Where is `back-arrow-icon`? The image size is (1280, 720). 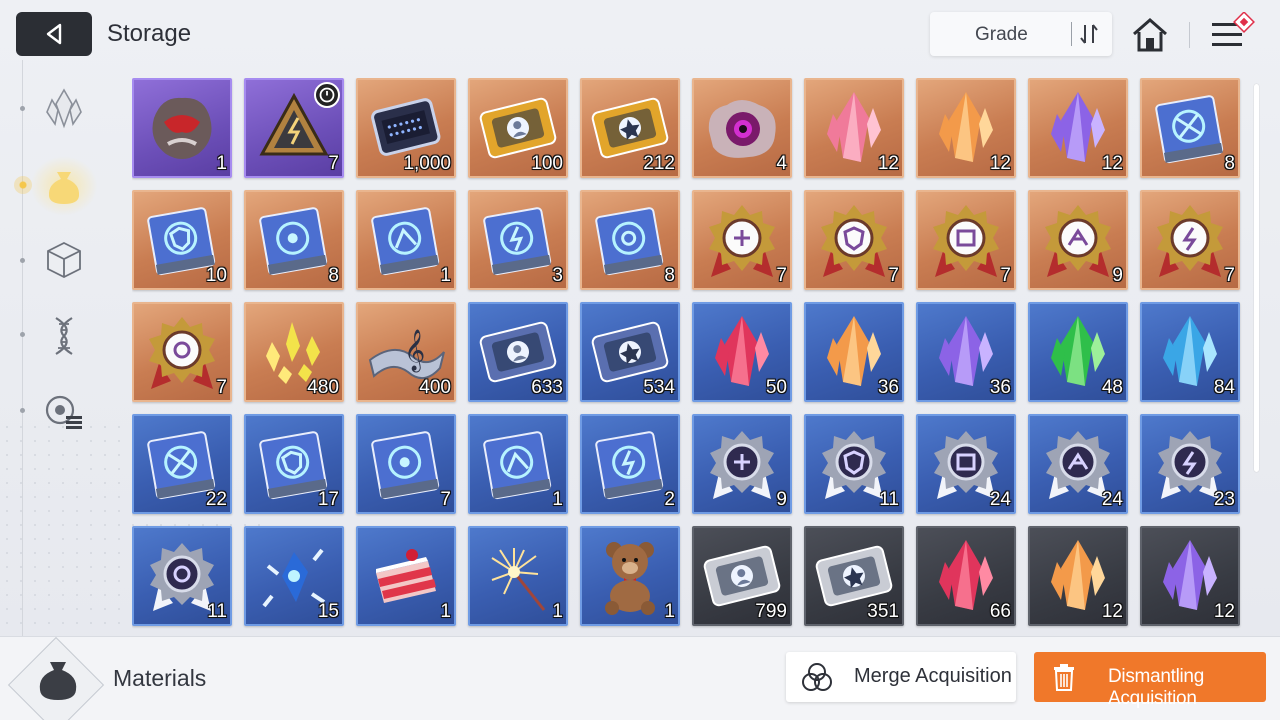
back-arrow-icon is located at coordinates (54, 34).